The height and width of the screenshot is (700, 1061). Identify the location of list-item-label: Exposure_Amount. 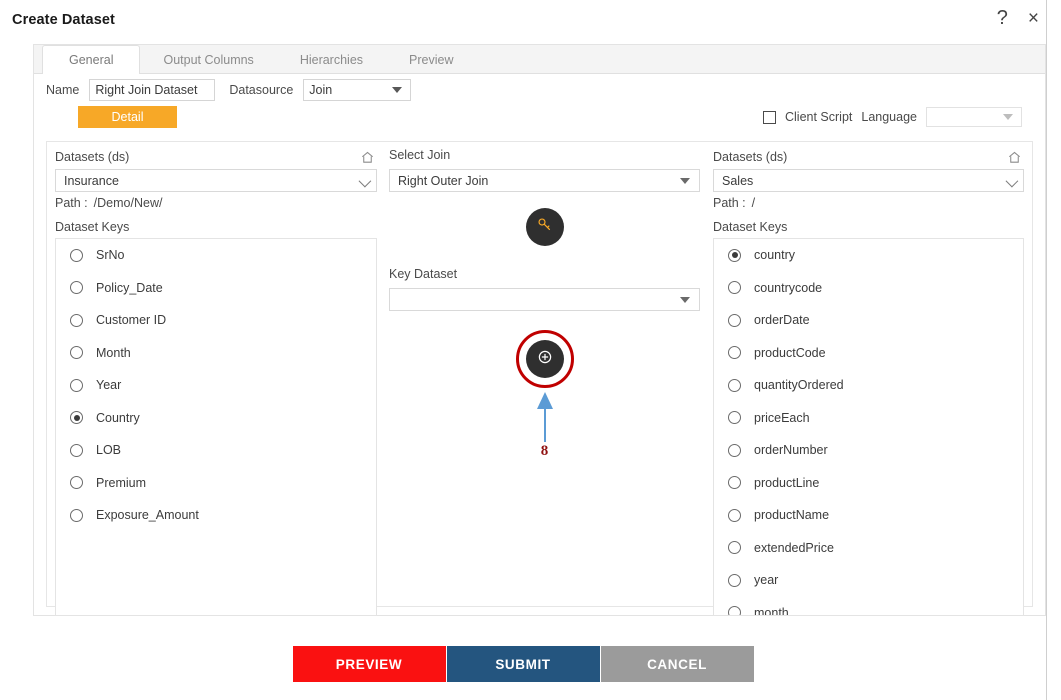
(147, 515).